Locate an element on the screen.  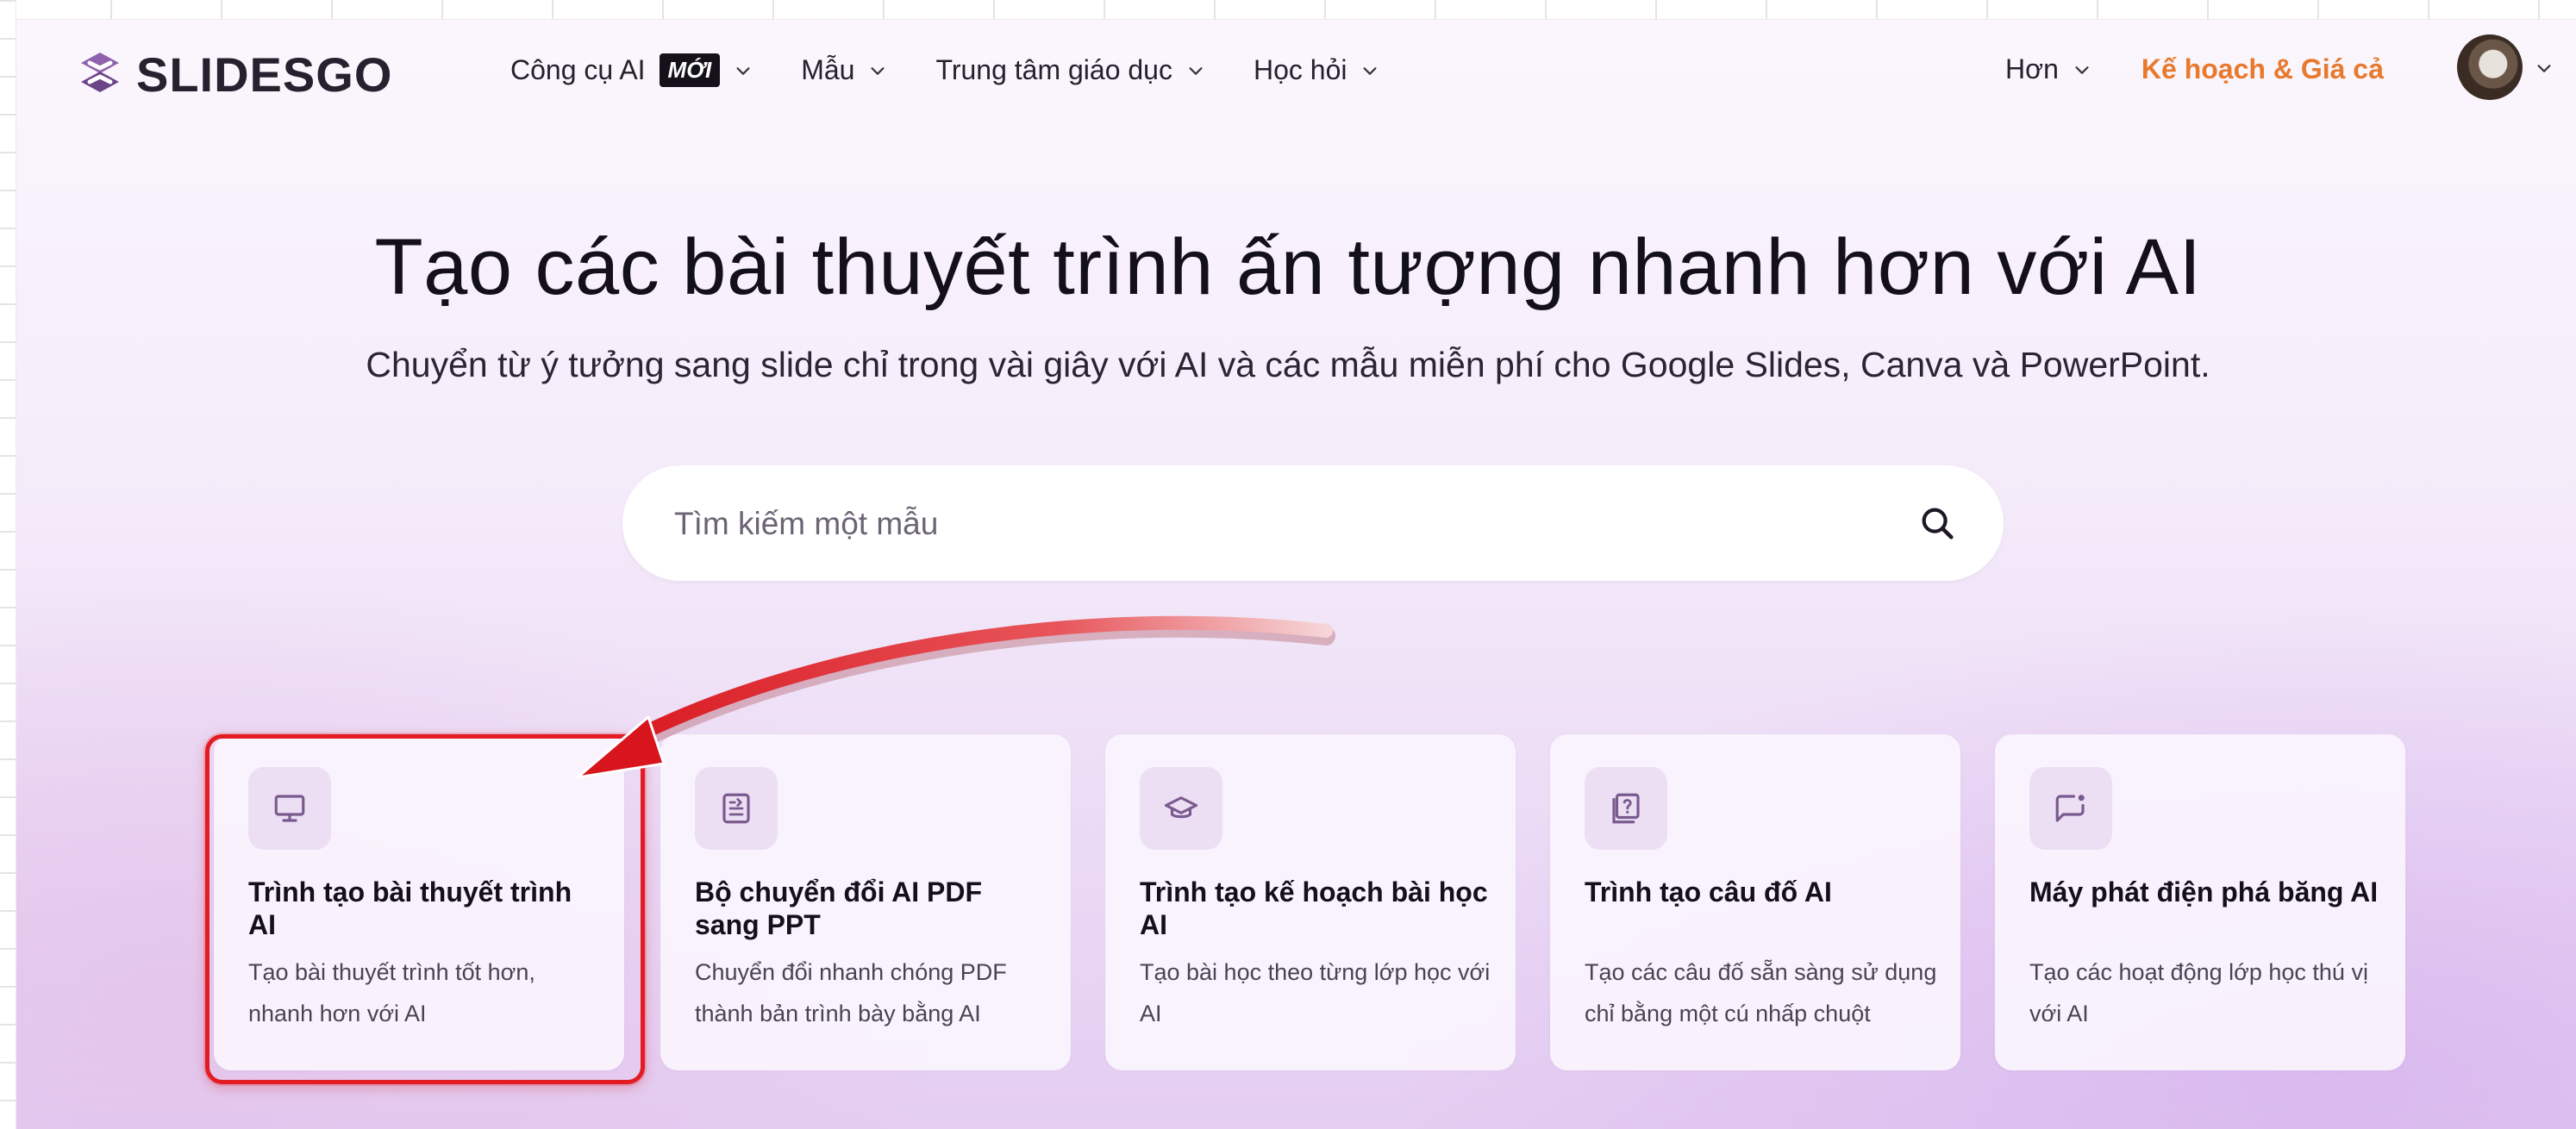
presentation-monitor-icon is located at coordinates (289, 808).